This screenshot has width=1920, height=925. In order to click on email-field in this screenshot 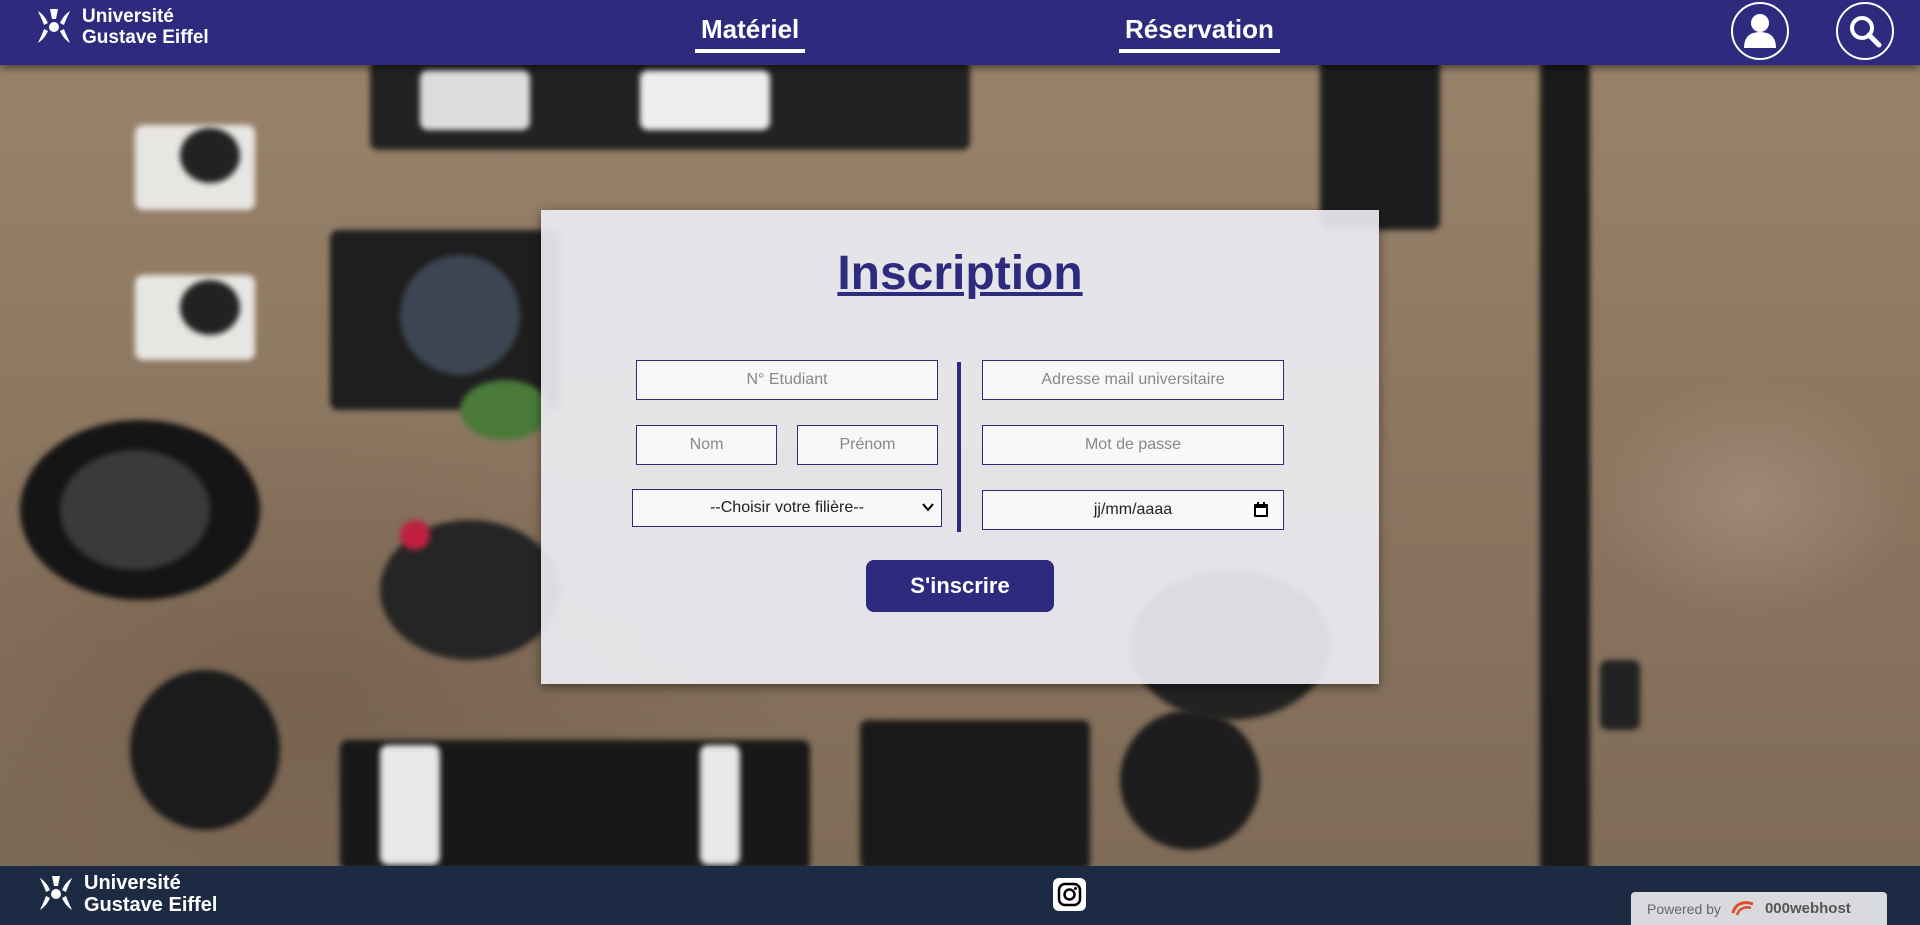, I will do `click(1133, 380)`.